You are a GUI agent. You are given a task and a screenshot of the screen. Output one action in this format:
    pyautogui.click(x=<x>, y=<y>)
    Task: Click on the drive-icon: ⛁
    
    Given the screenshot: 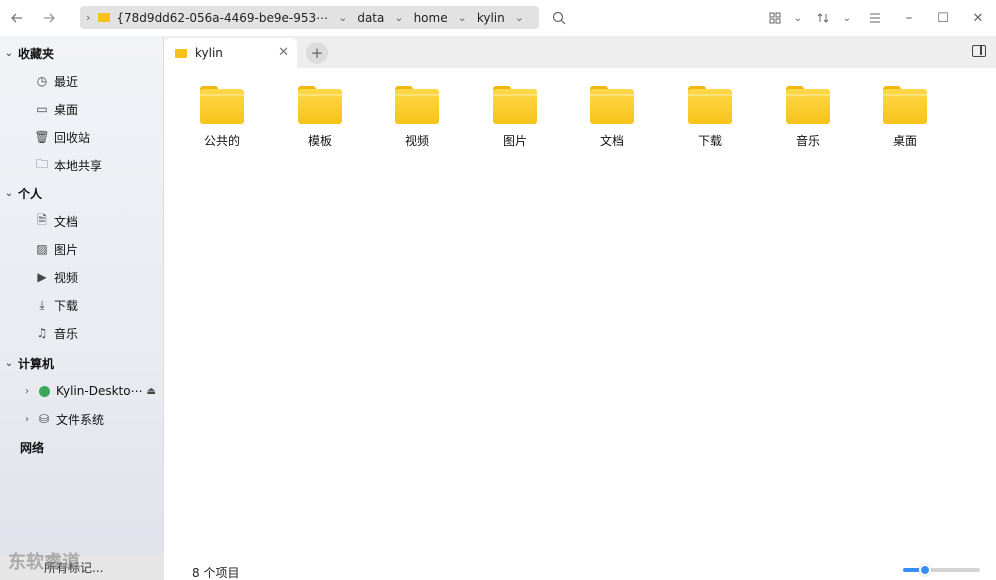 What is the action you would take?
    pyautogui.click(x=44, y=419)
    